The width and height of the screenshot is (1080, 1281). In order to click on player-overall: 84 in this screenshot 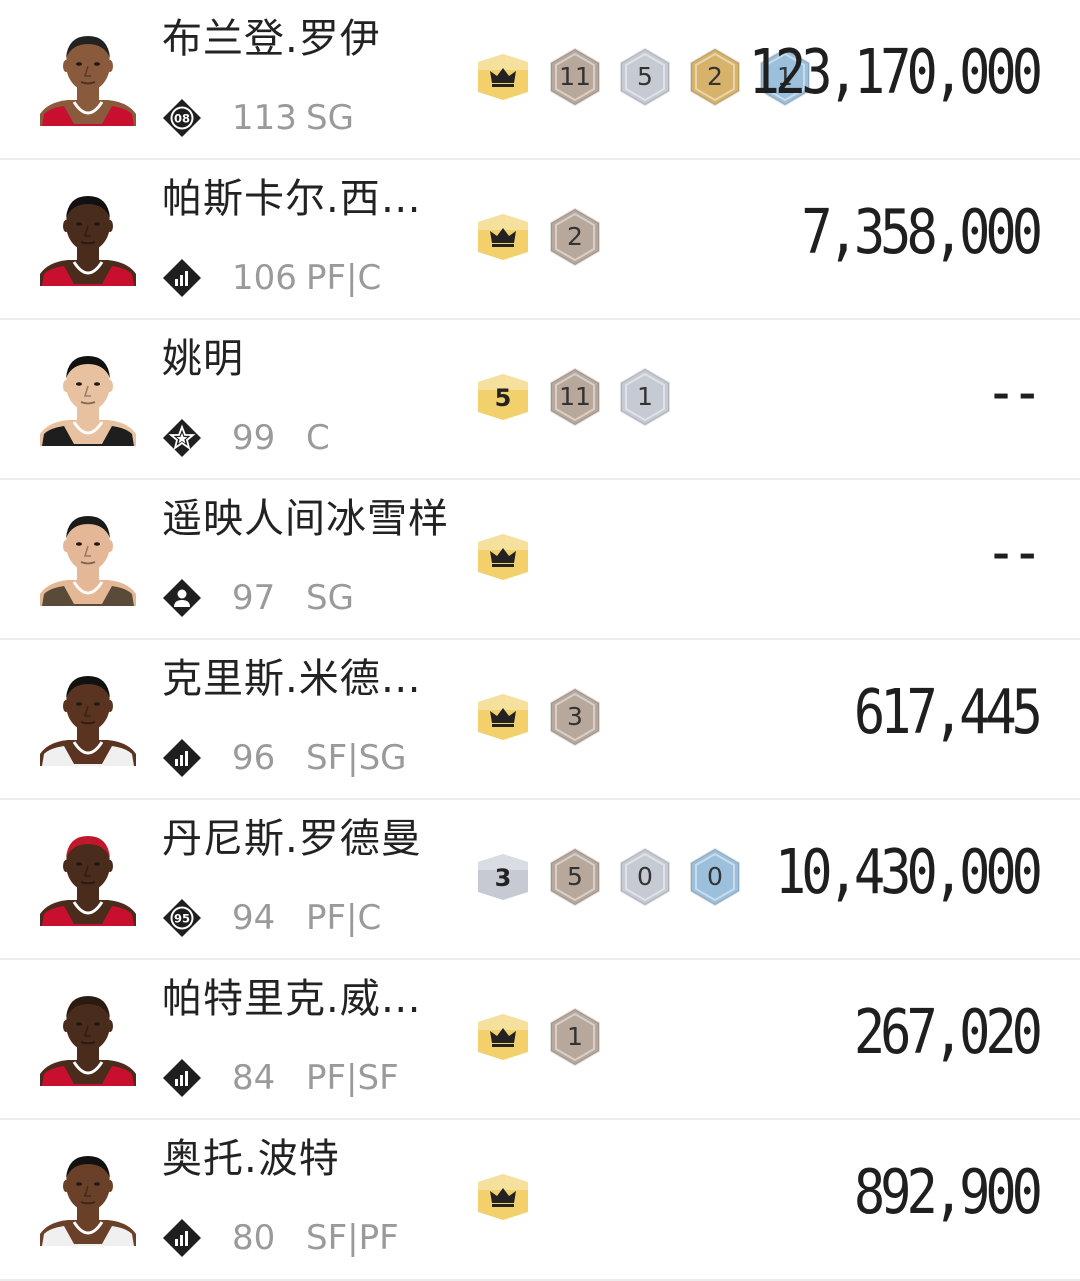, I will do `click(254, 1078)`.